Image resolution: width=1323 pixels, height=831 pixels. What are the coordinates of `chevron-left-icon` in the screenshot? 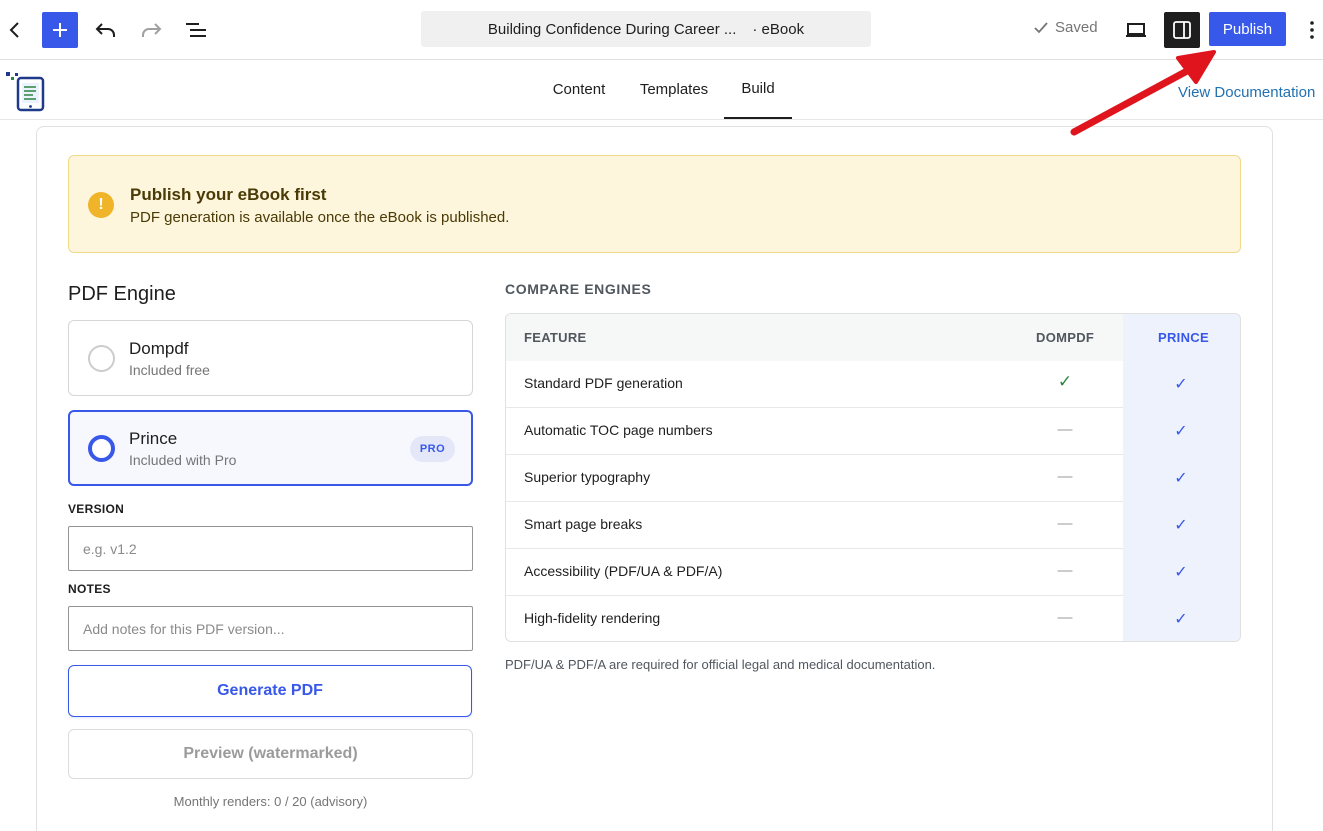 It's located at (14, 30).